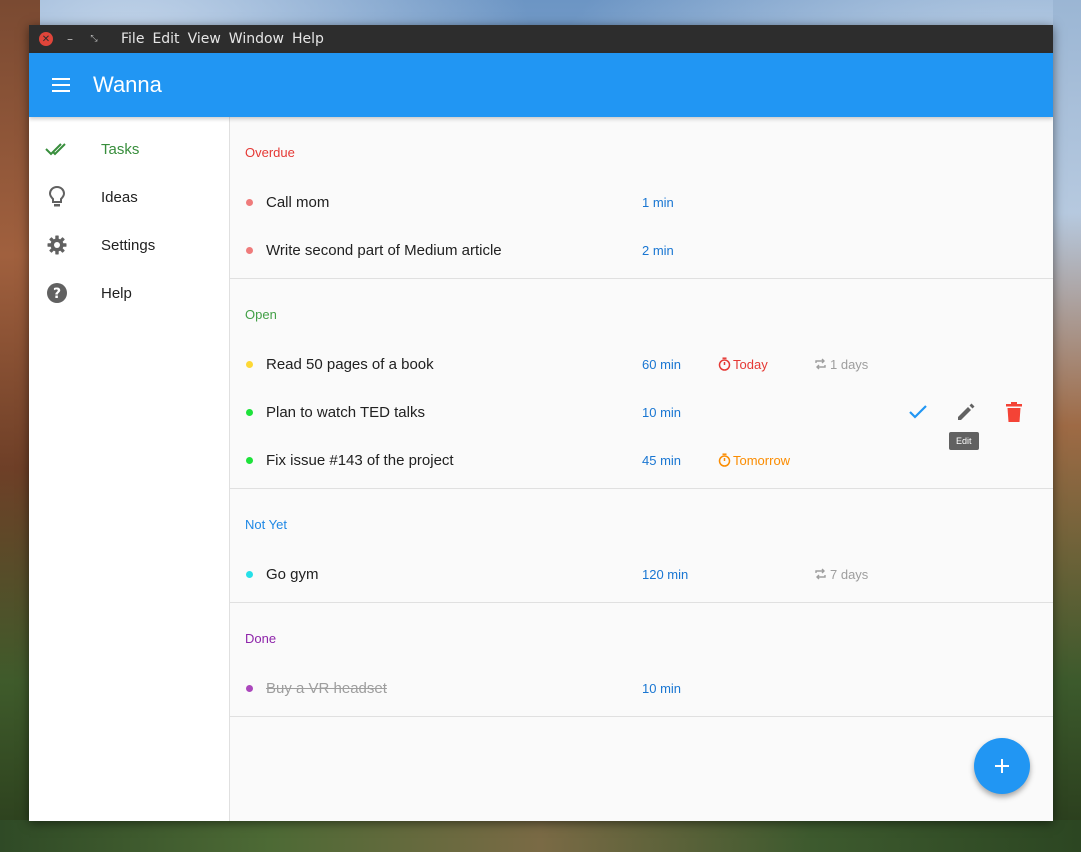  What do you see at coordinates (540, 836) in the screenshot?
I see `desktop-wallpaper-bottom` at bounding box center [540, 836].